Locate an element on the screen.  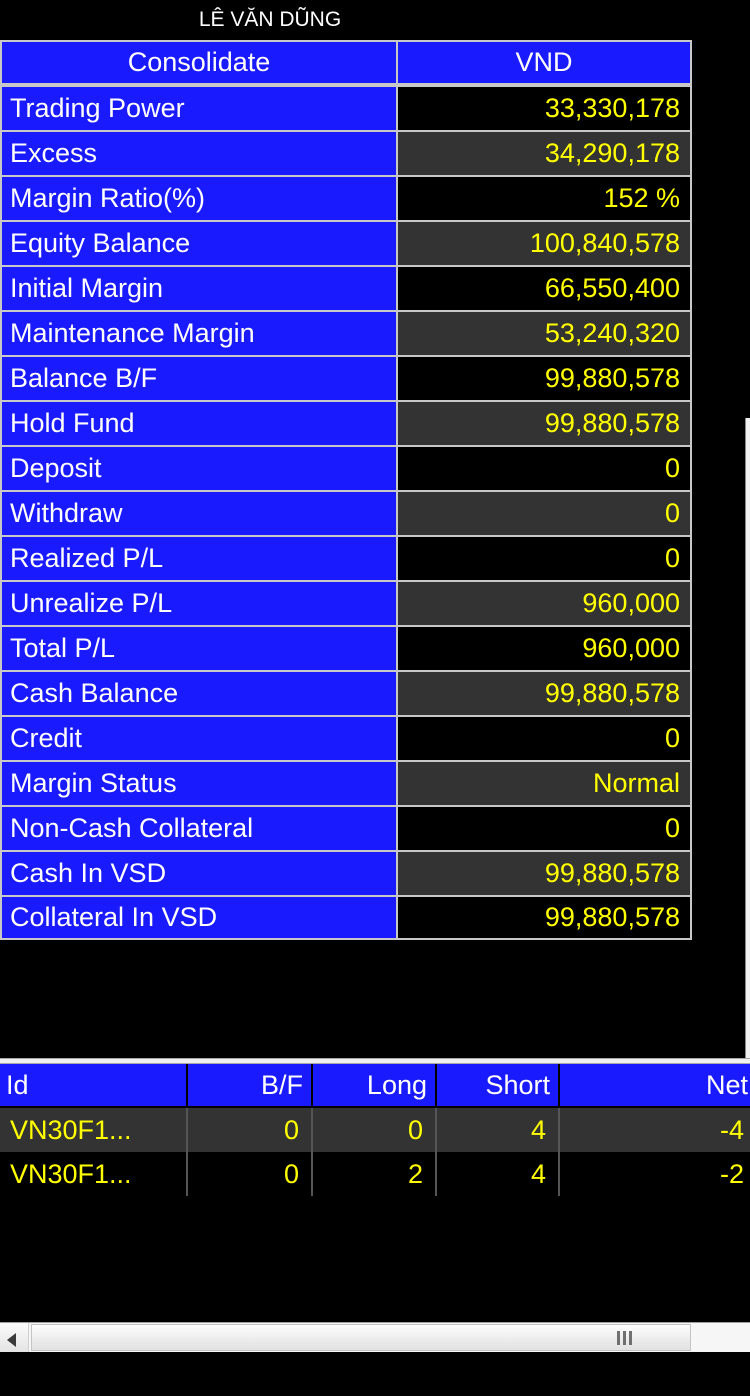
table-row: Cash In VSD 99,880,578 is located at coordinates (346, 872).